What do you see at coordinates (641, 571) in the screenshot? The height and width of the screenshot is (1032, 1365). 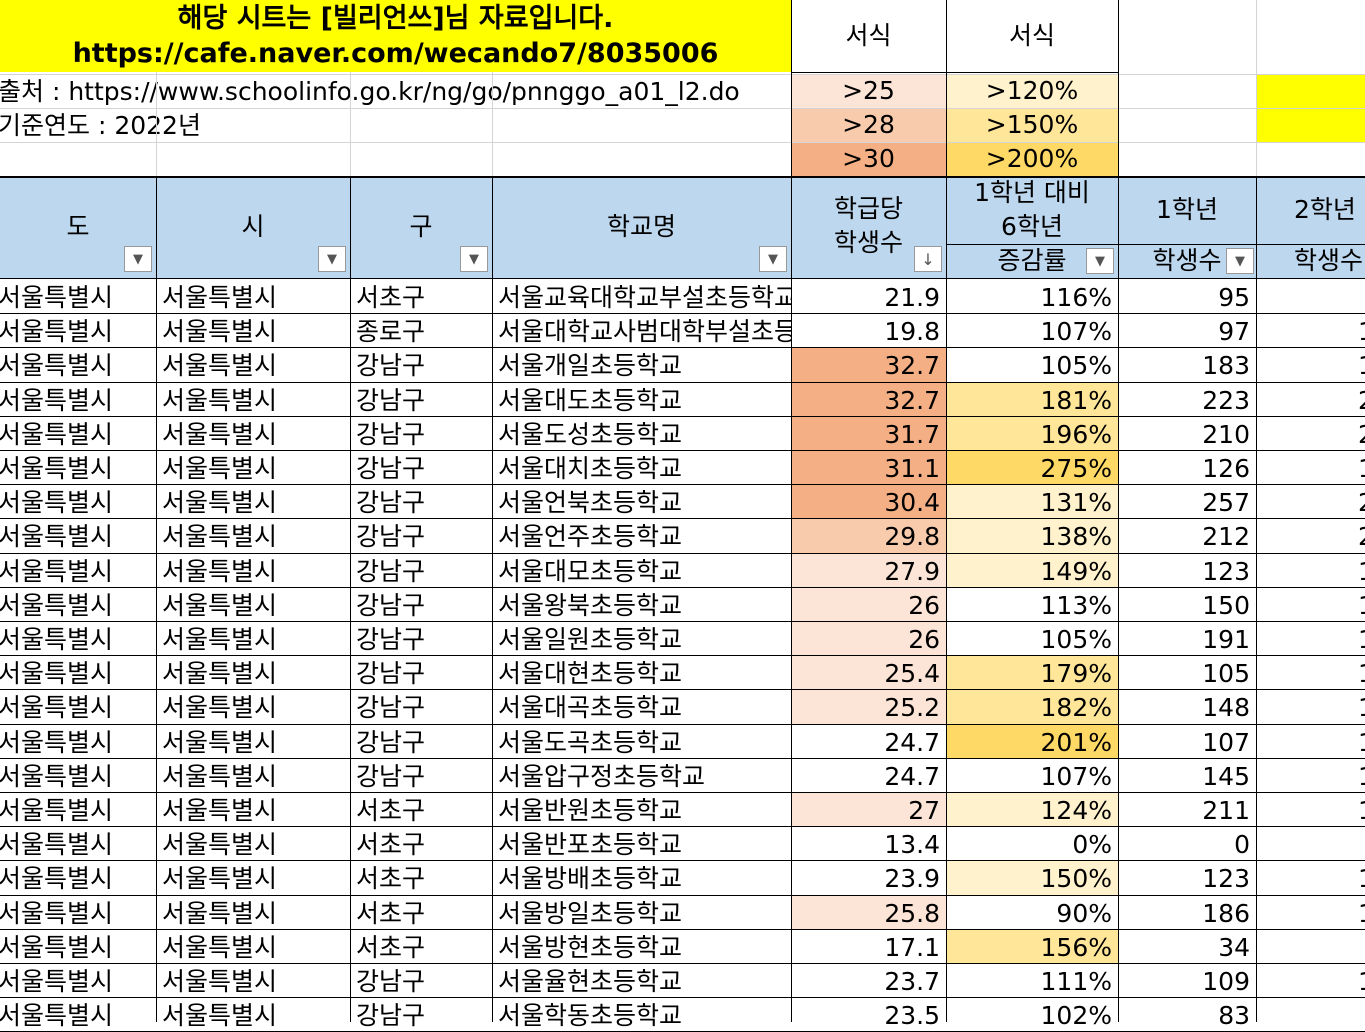 I see `cell-school: 서울대모초등학교` at bounding box center [641, 571].